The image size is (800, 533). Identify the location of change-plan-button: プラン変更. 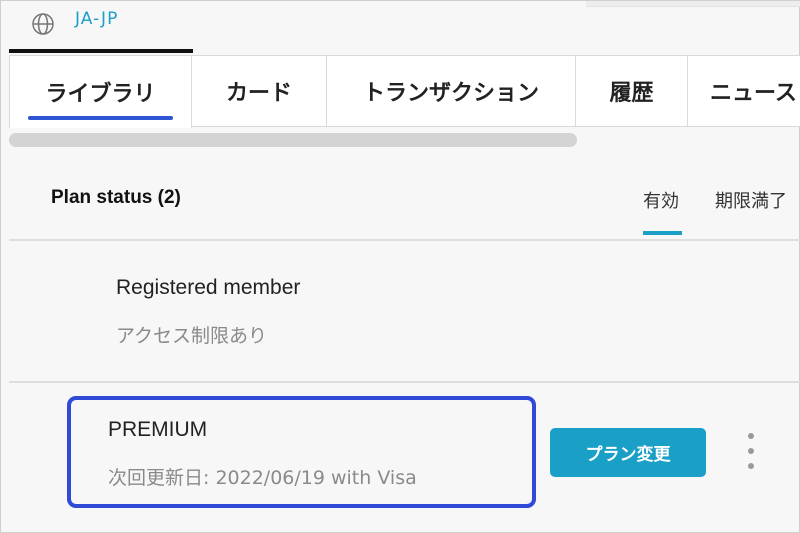
(628, 452).